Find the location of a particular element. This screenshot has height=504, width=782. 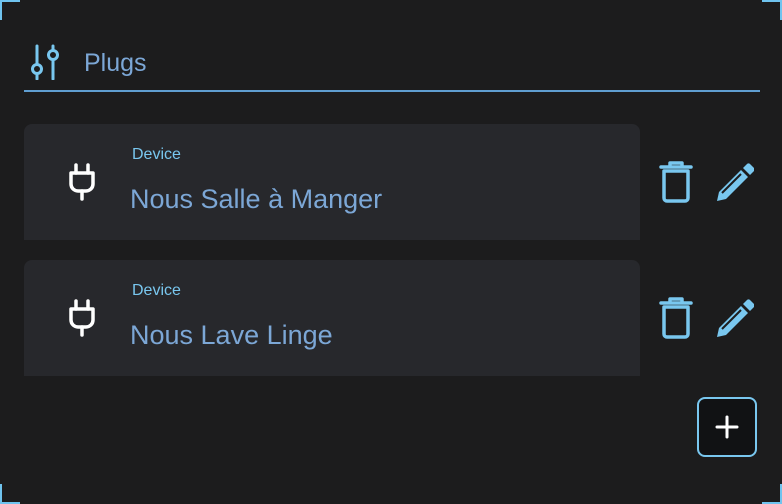

frame-corner-bottom-left is located at coordinates (10, 494).